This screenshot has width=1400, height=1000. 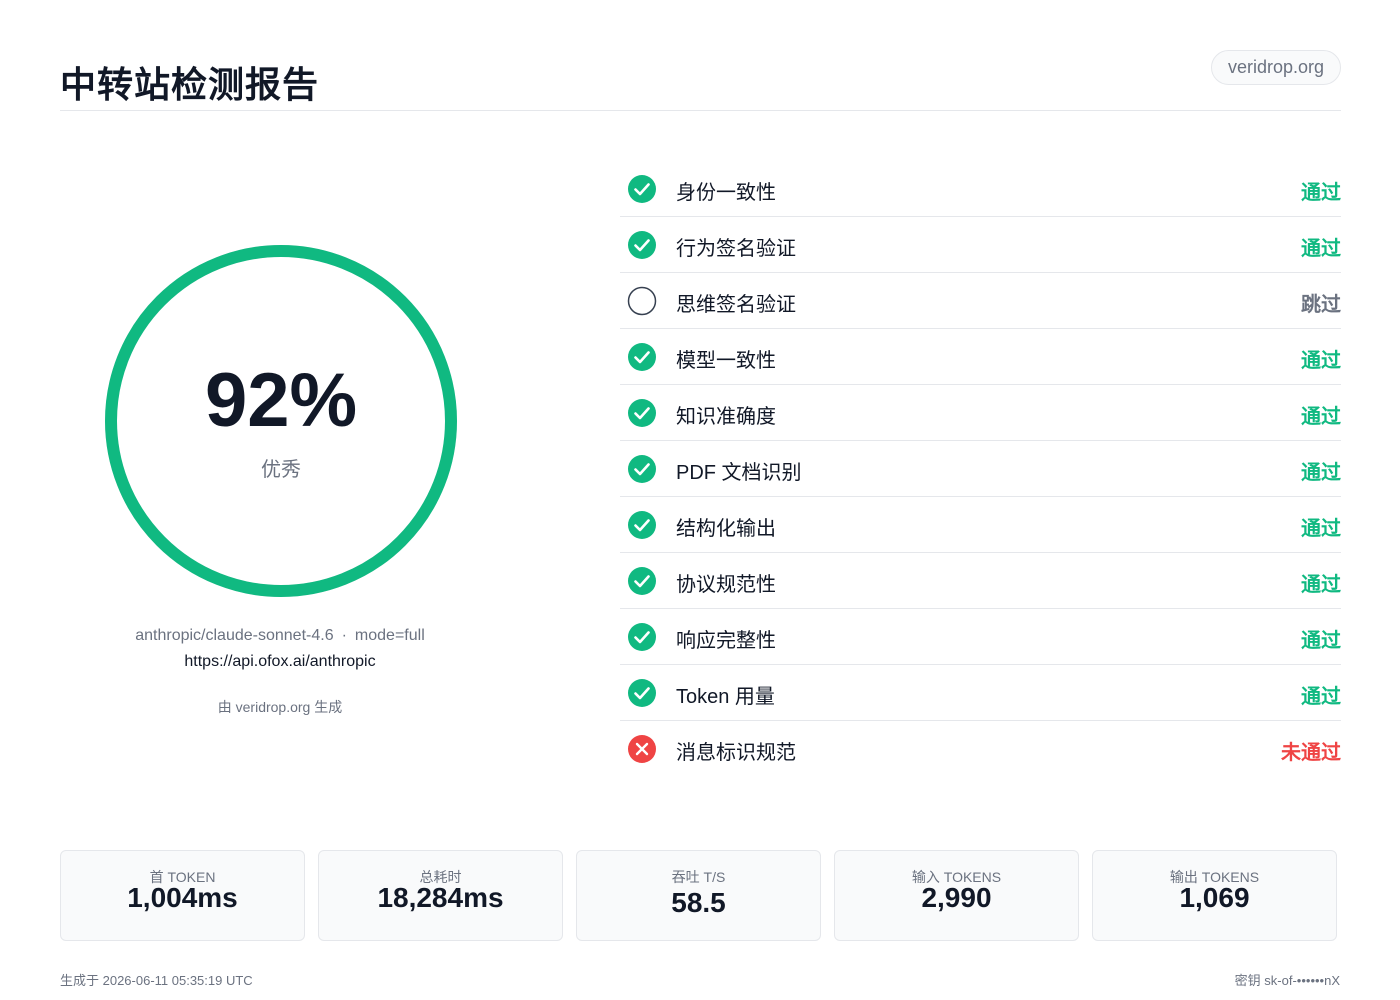 I want to click on check-name: 身份一致性, so click(x=726, y=193).